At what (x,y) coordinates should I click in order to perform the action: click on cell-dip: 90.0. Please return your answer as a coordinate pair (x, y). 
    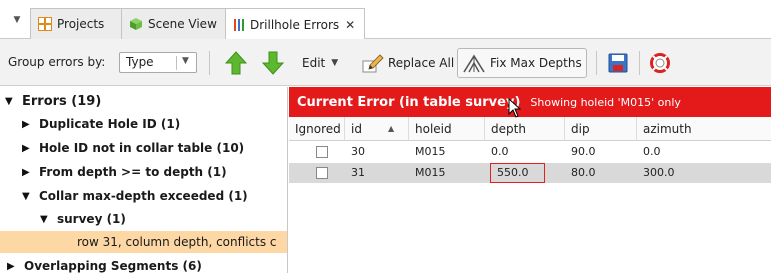
    Looking at the image, I should click on (580, 152).